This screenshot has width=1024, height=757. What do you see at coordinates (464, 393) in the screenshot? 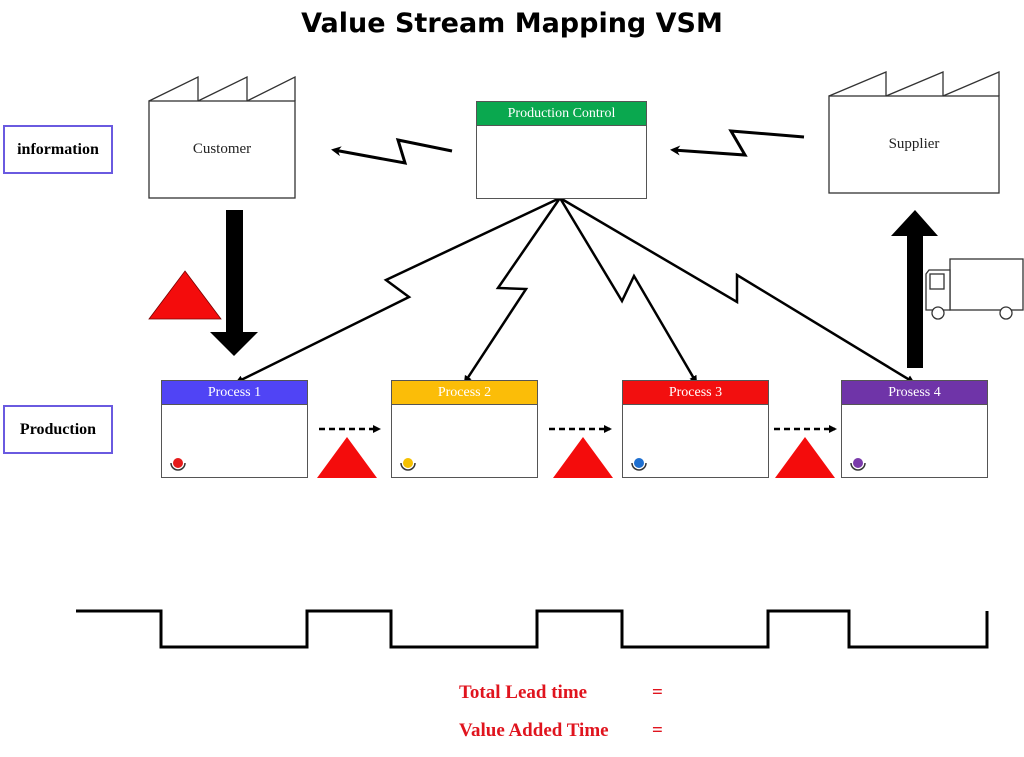
I see `process-header: Process 2` at bounding box center [464, 393].